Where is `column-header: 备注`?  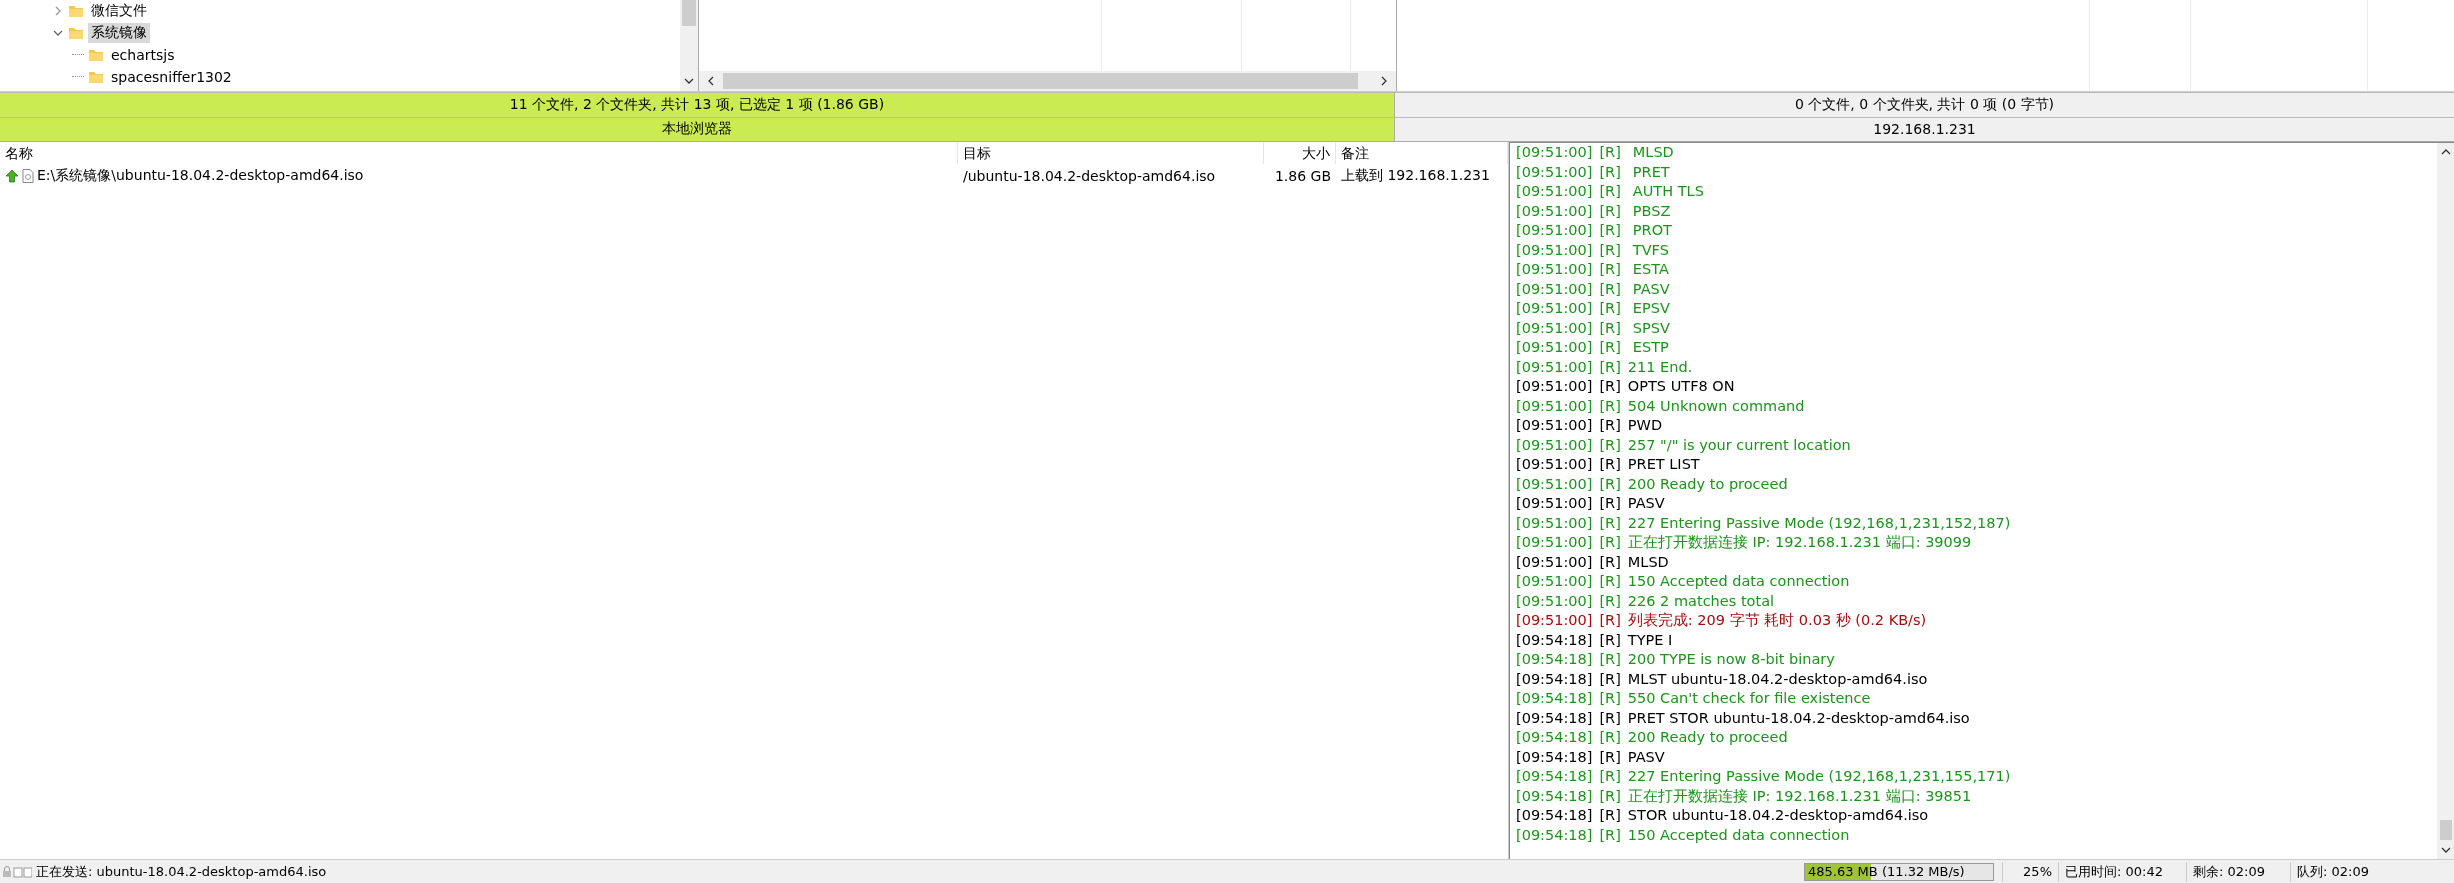
column-header: 备注 is located at coordinates (1422, 153).